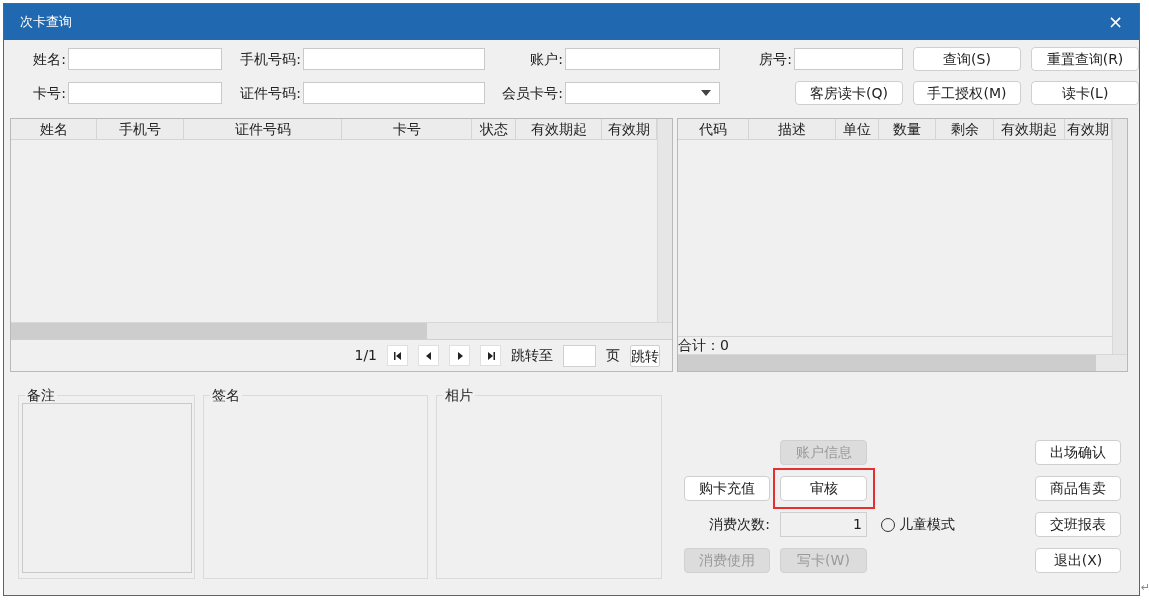  I want to click on jump-button: 跳转, so click(645, 355).